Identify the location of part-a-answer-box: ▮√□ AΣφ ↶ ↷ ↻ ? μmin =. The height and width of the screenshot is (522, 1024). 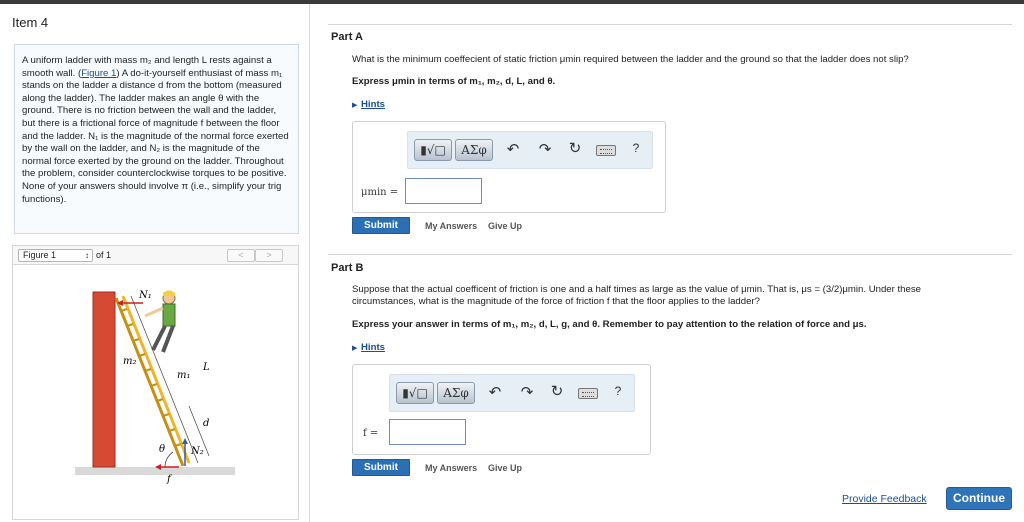
(509, 167).